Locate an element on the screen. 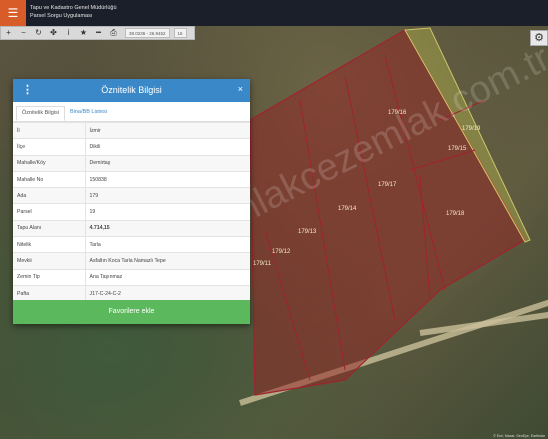 The width and height of the screenshot is (548, 439). row-key: Parsel is located at coordinates (49, 212).